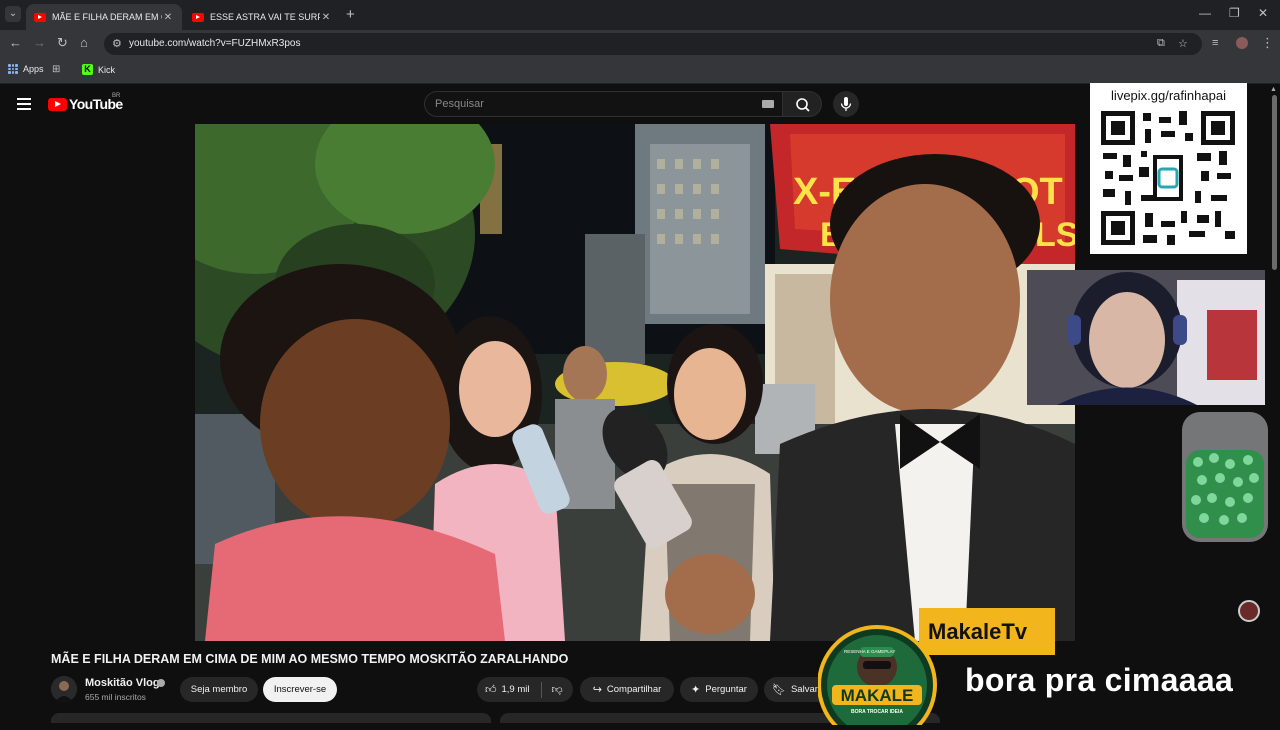 The width and height of the screenshot is (1280, 730). Describe the element at coordinates (804, 689) in the screenshot. I see `save-label: Salvar` at that location.